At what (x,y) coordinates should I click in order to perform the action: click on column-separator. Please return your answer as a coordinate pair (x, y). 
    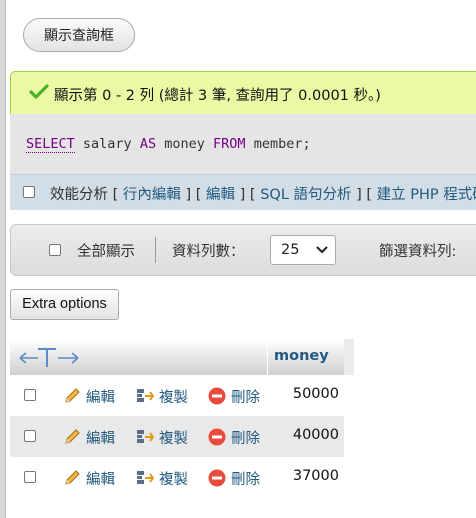
    Looking at the image, I should click on (267, 357).